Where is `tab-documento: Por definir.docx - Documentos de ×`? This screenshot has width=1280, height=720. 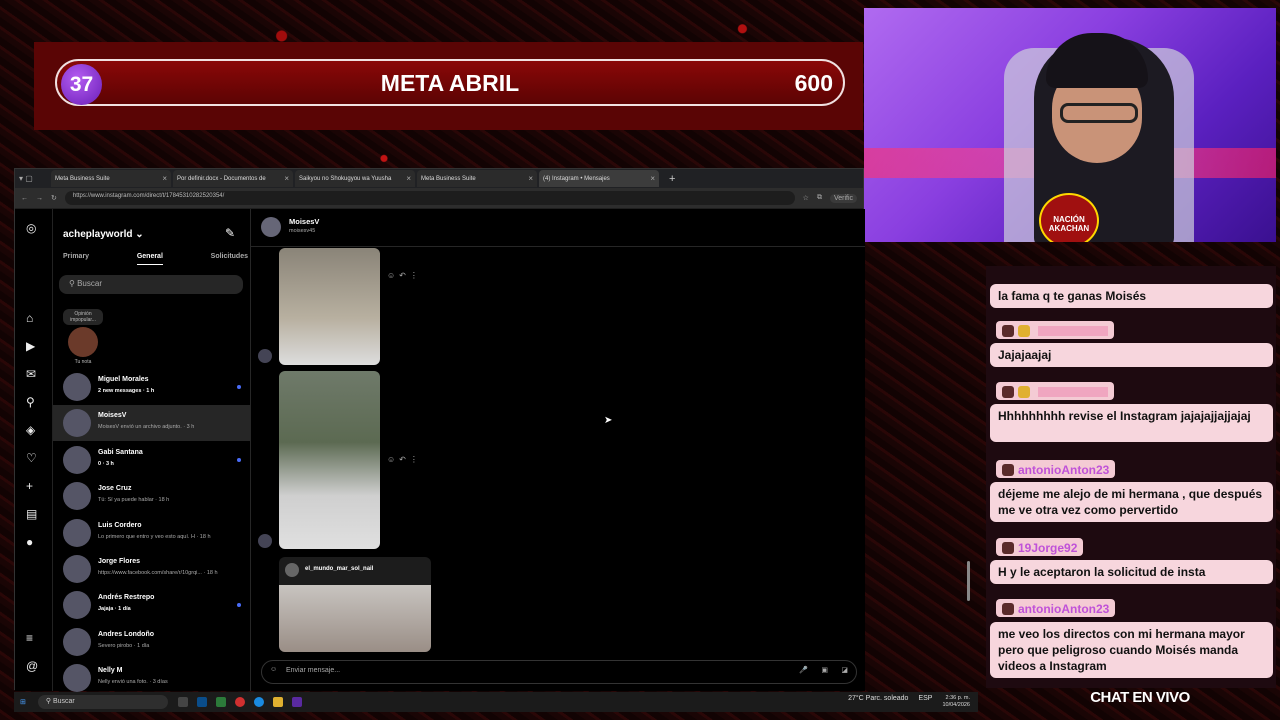
tab-documento: Por definir.docx - Documentos de × is located at coordinates (233, 178).